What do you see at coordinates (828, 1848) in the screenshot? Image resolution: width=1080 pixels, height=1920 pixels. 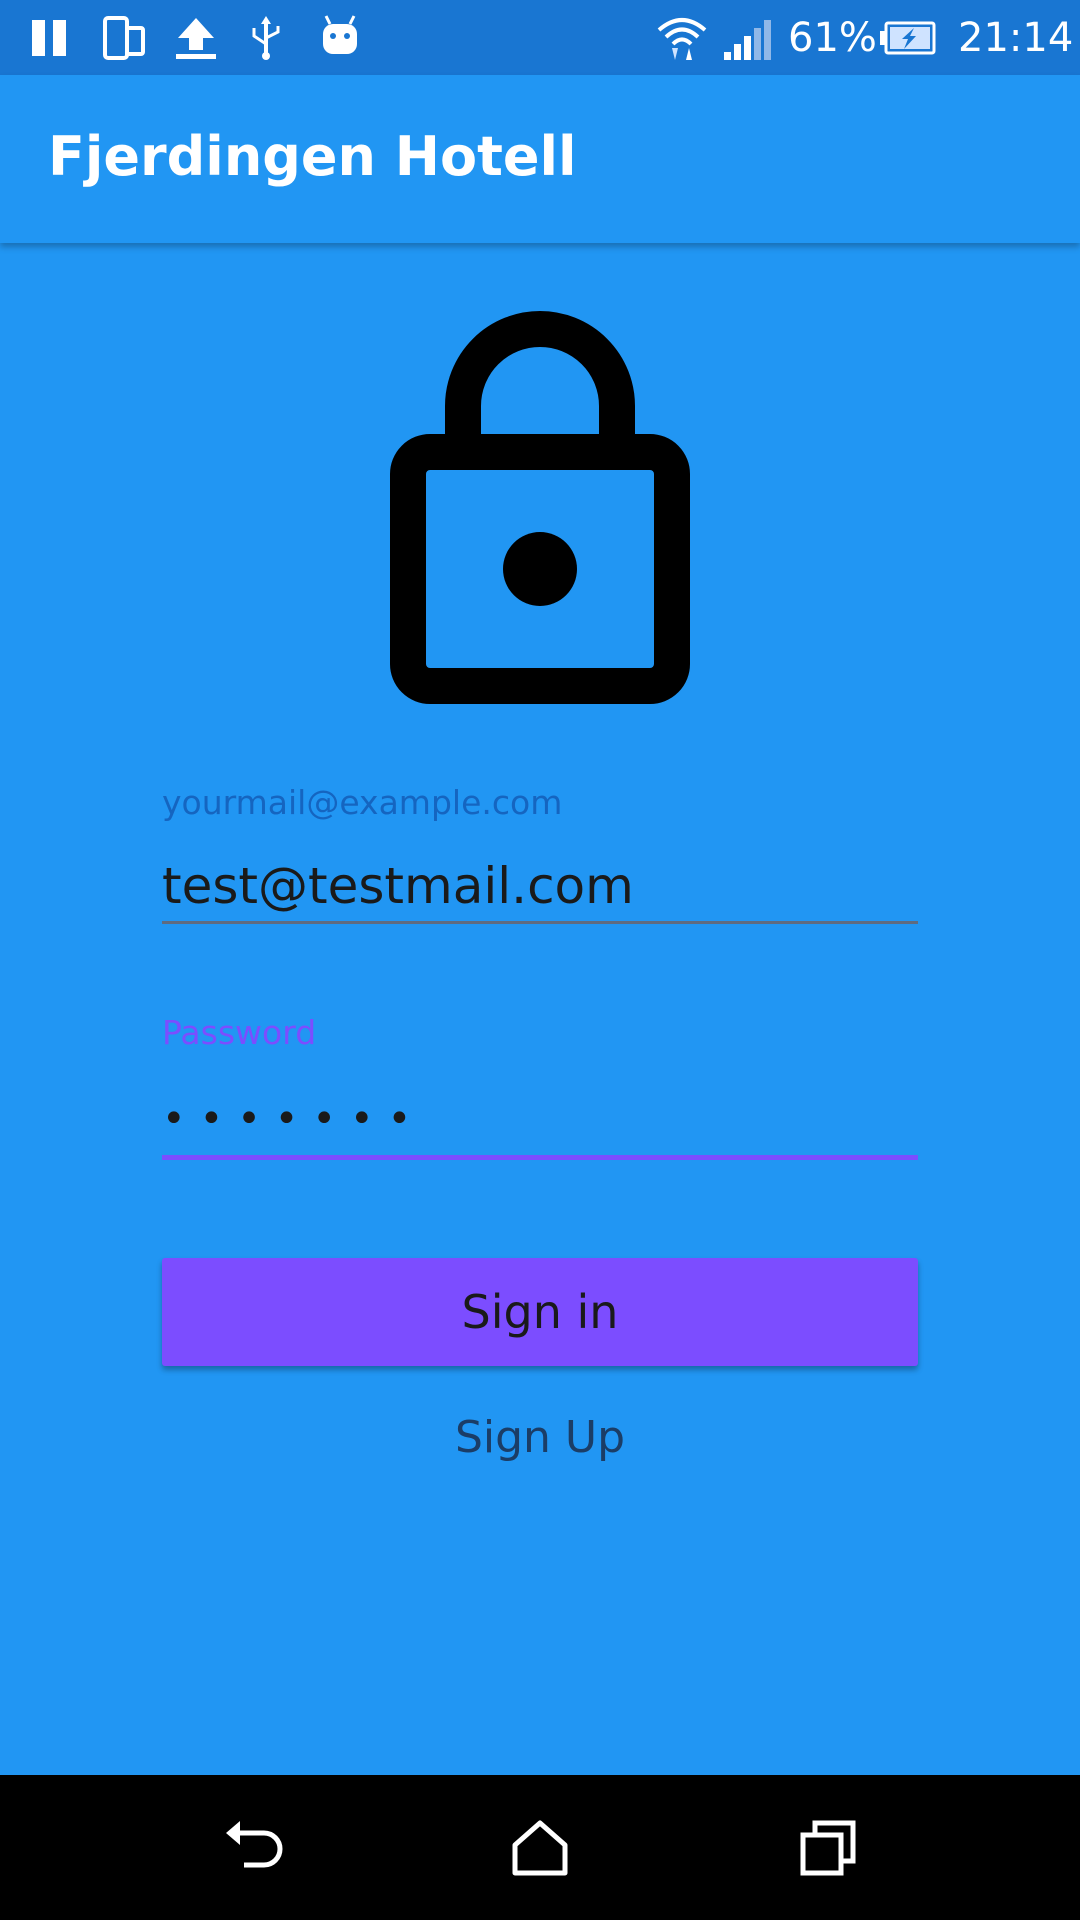 I see `recents-icon` at bounding box center [828, 1848].